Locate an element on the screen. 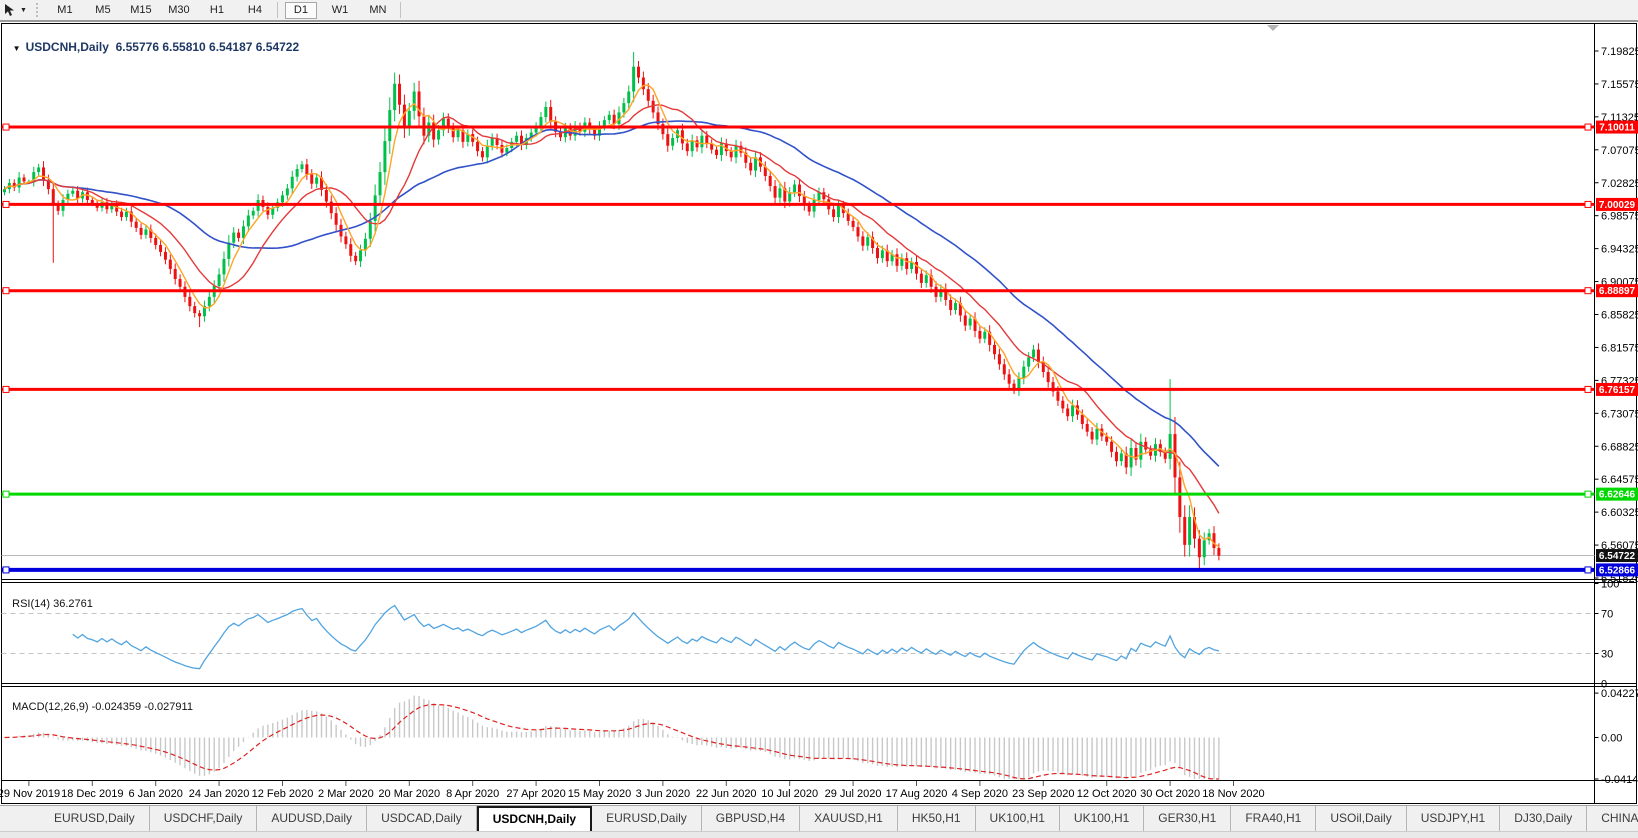  date-label: 8 Apr 2020 is located at coordinates (472, 794).